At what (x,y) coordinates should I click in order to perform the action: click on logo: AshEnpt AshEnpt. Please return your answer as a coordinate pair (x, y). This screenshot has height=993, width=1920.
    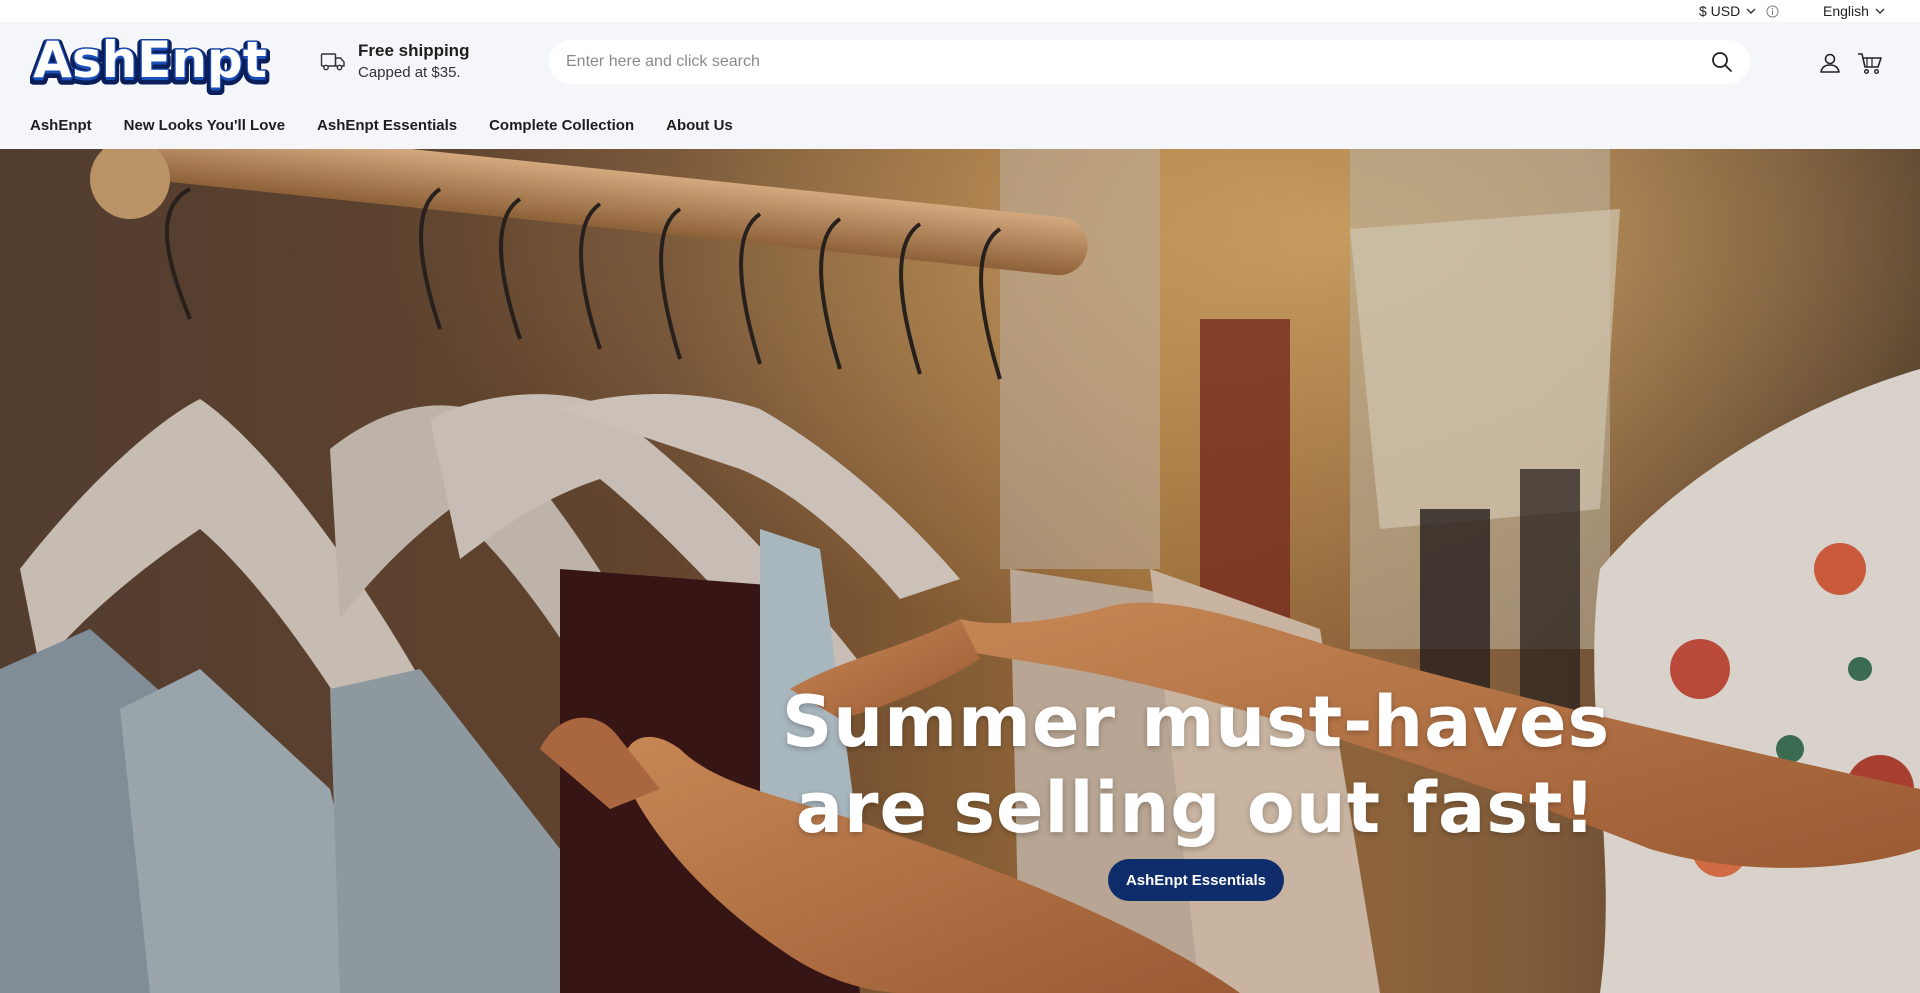
    Looking at the image, I should click on (150, 63).